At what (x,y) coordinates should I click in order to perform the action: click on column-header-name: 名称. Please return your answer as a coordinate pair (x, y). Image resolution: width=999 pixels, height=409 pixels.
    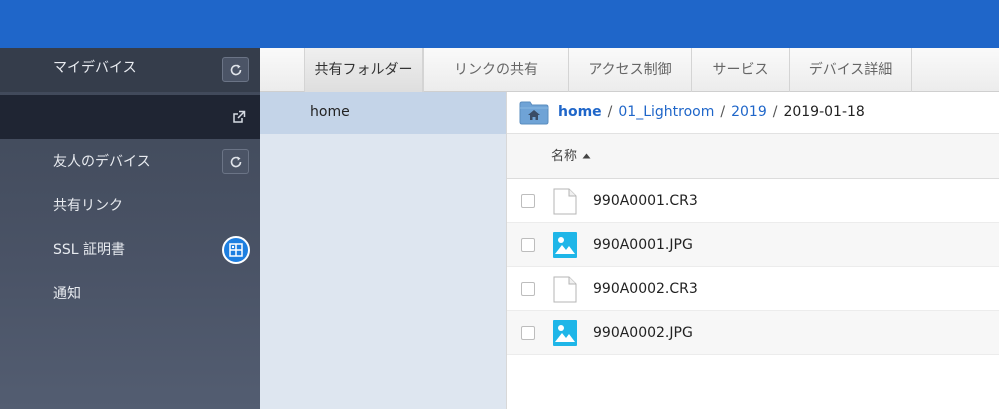
    Looking at the image, I should click on (564, 156).